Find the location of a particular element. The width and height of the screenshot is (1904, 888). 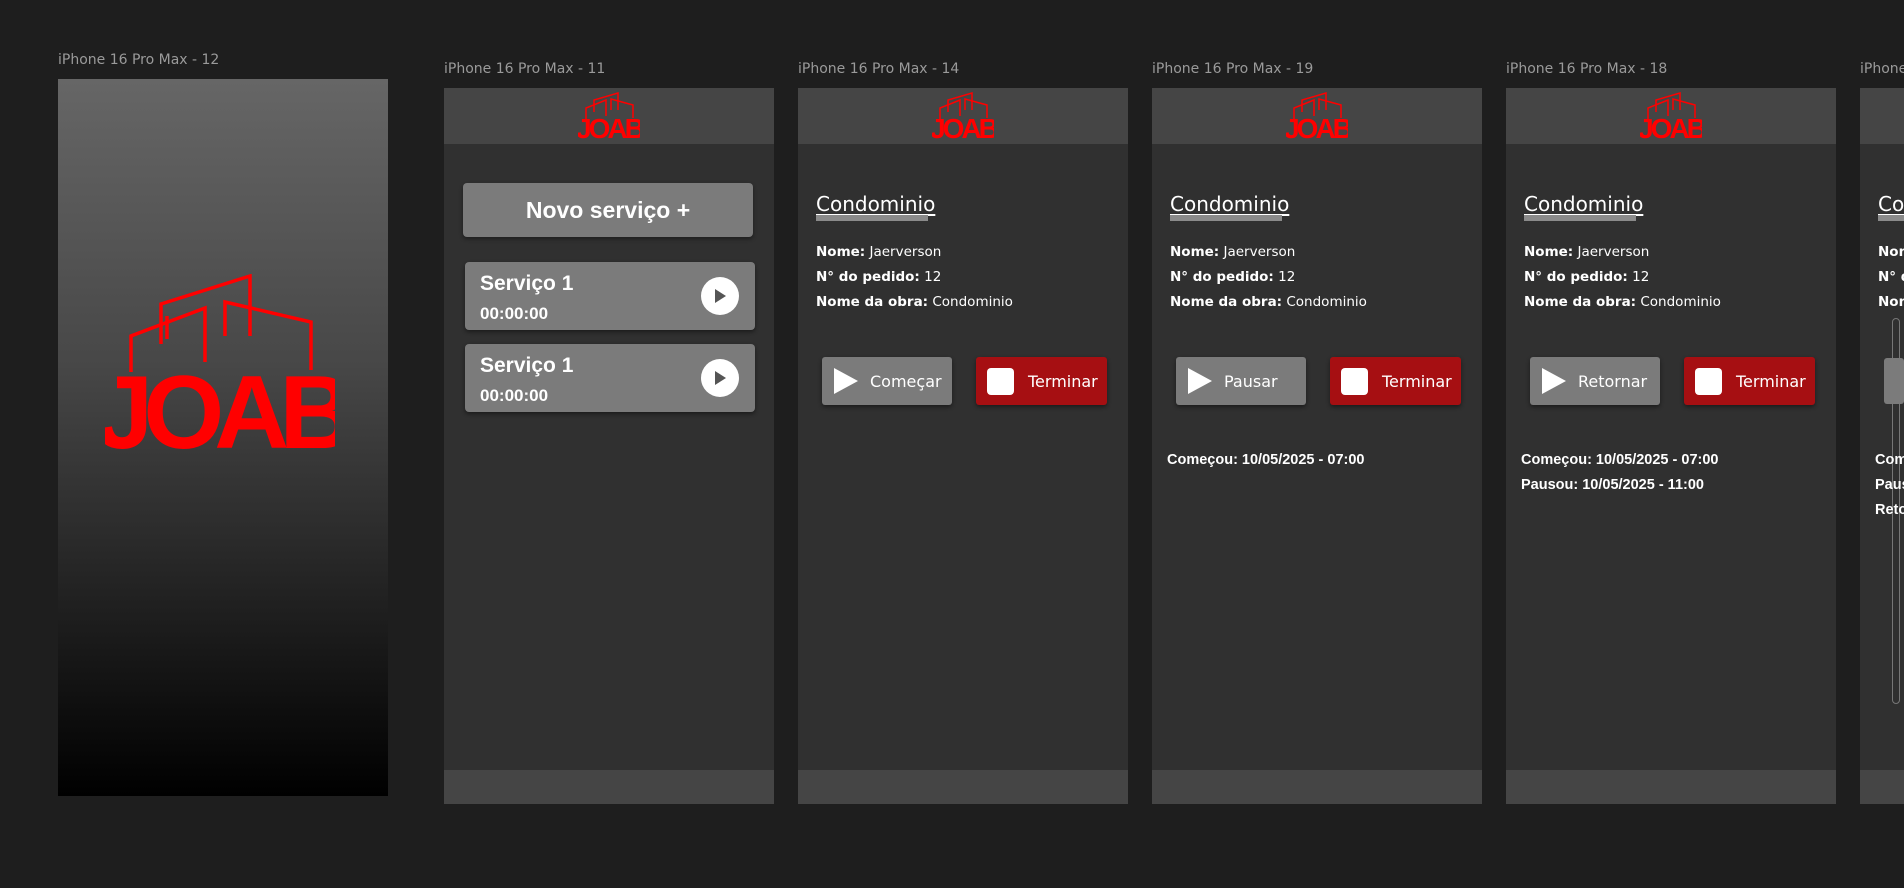

log-started: Com is located at coordinates (1889, 460).